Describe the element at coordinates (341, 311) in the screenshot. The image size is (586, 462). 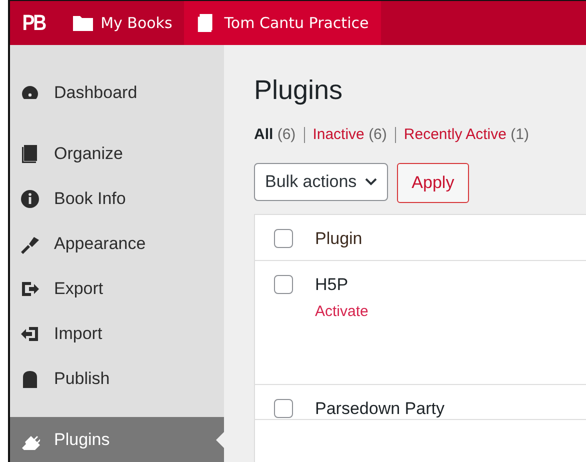
I see `activate-link: Activate` at that location.